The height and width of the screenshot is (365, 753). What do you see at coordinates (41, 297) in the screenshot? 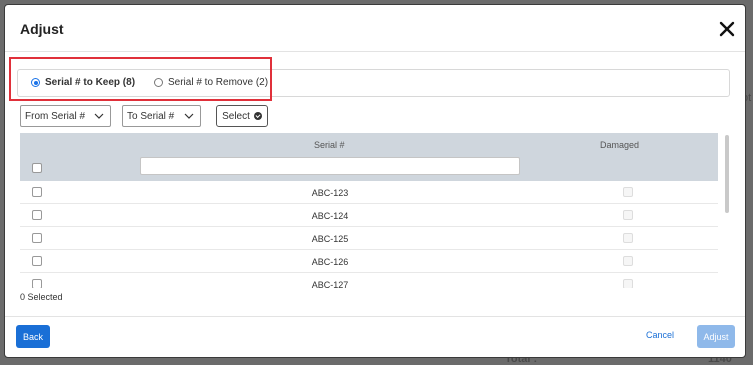
I see `selected-count: 0 Selected` at bounding box center [41, 297].